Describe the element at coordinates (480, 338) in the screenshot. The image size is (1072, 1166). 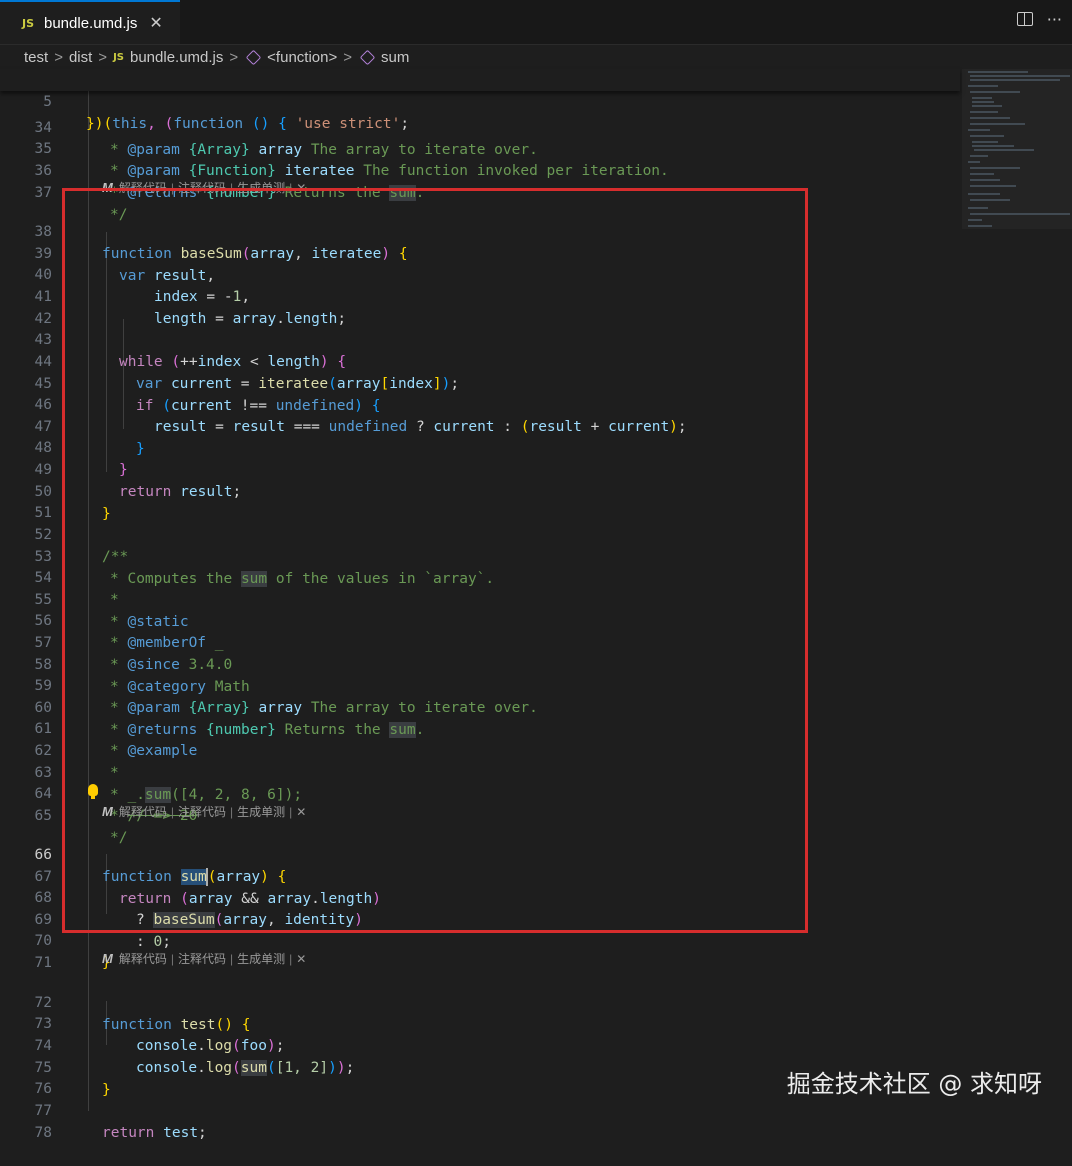
I see `code-row: 43 while (++index < length) {` at that location.